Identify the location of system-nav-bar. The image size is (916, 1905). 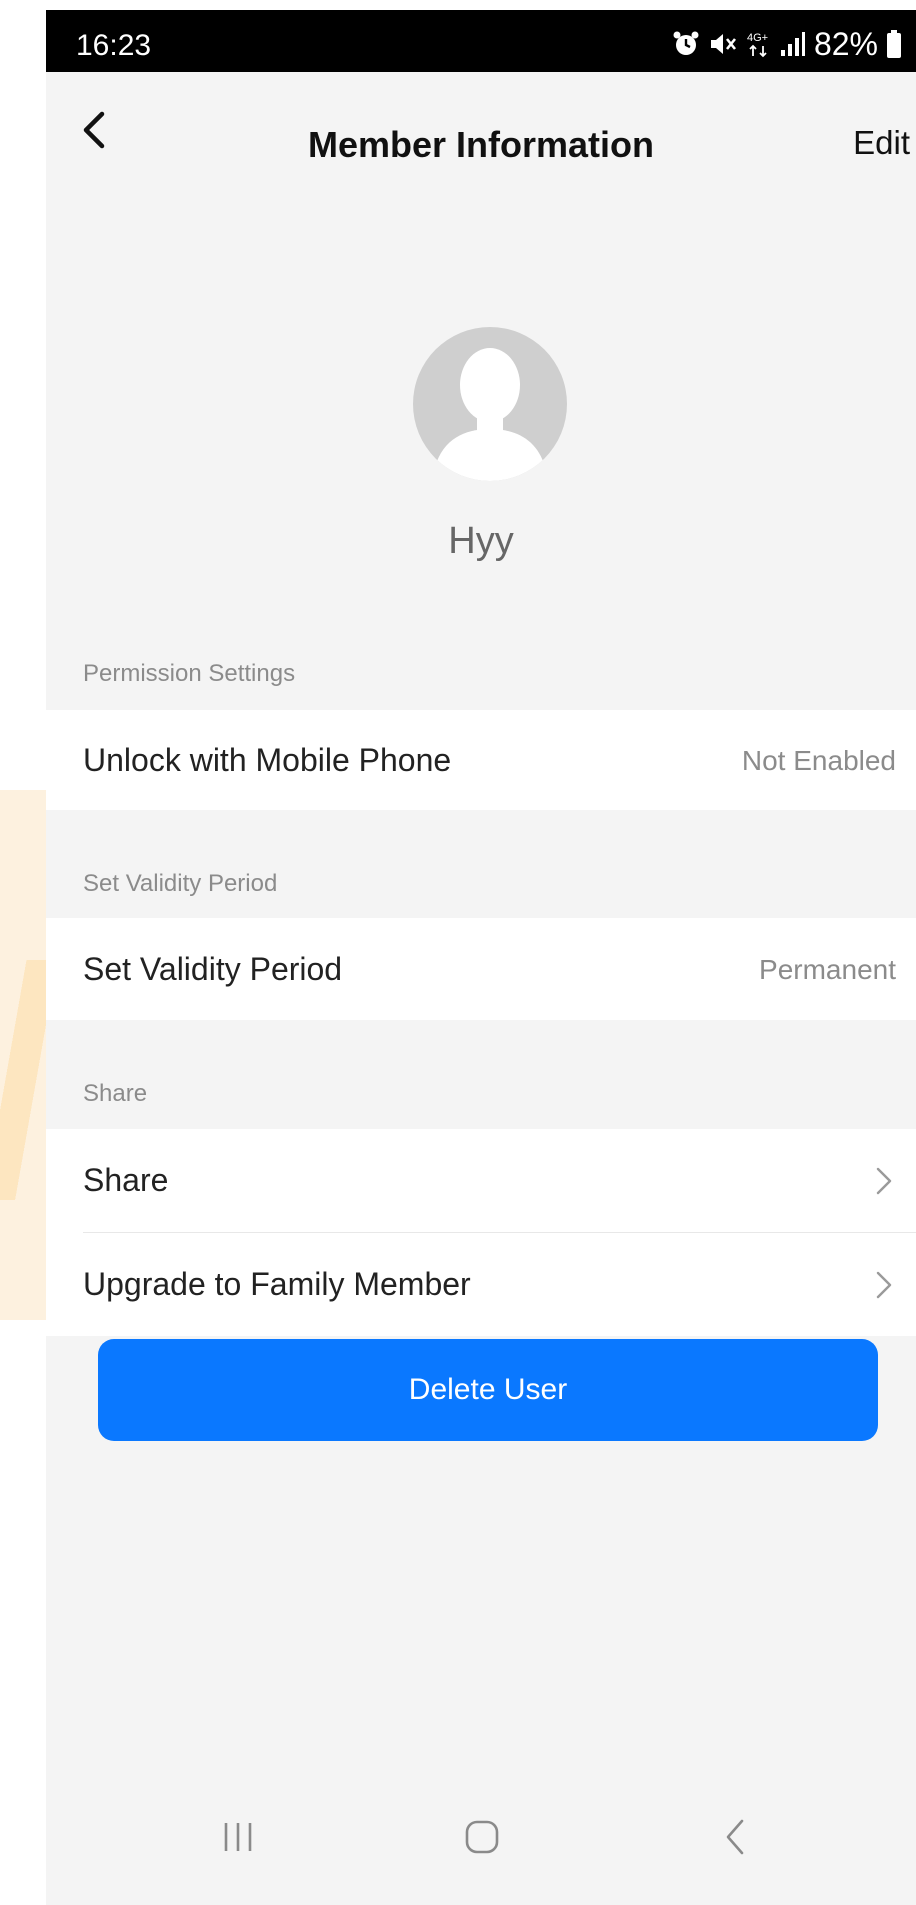
(481, 1845).